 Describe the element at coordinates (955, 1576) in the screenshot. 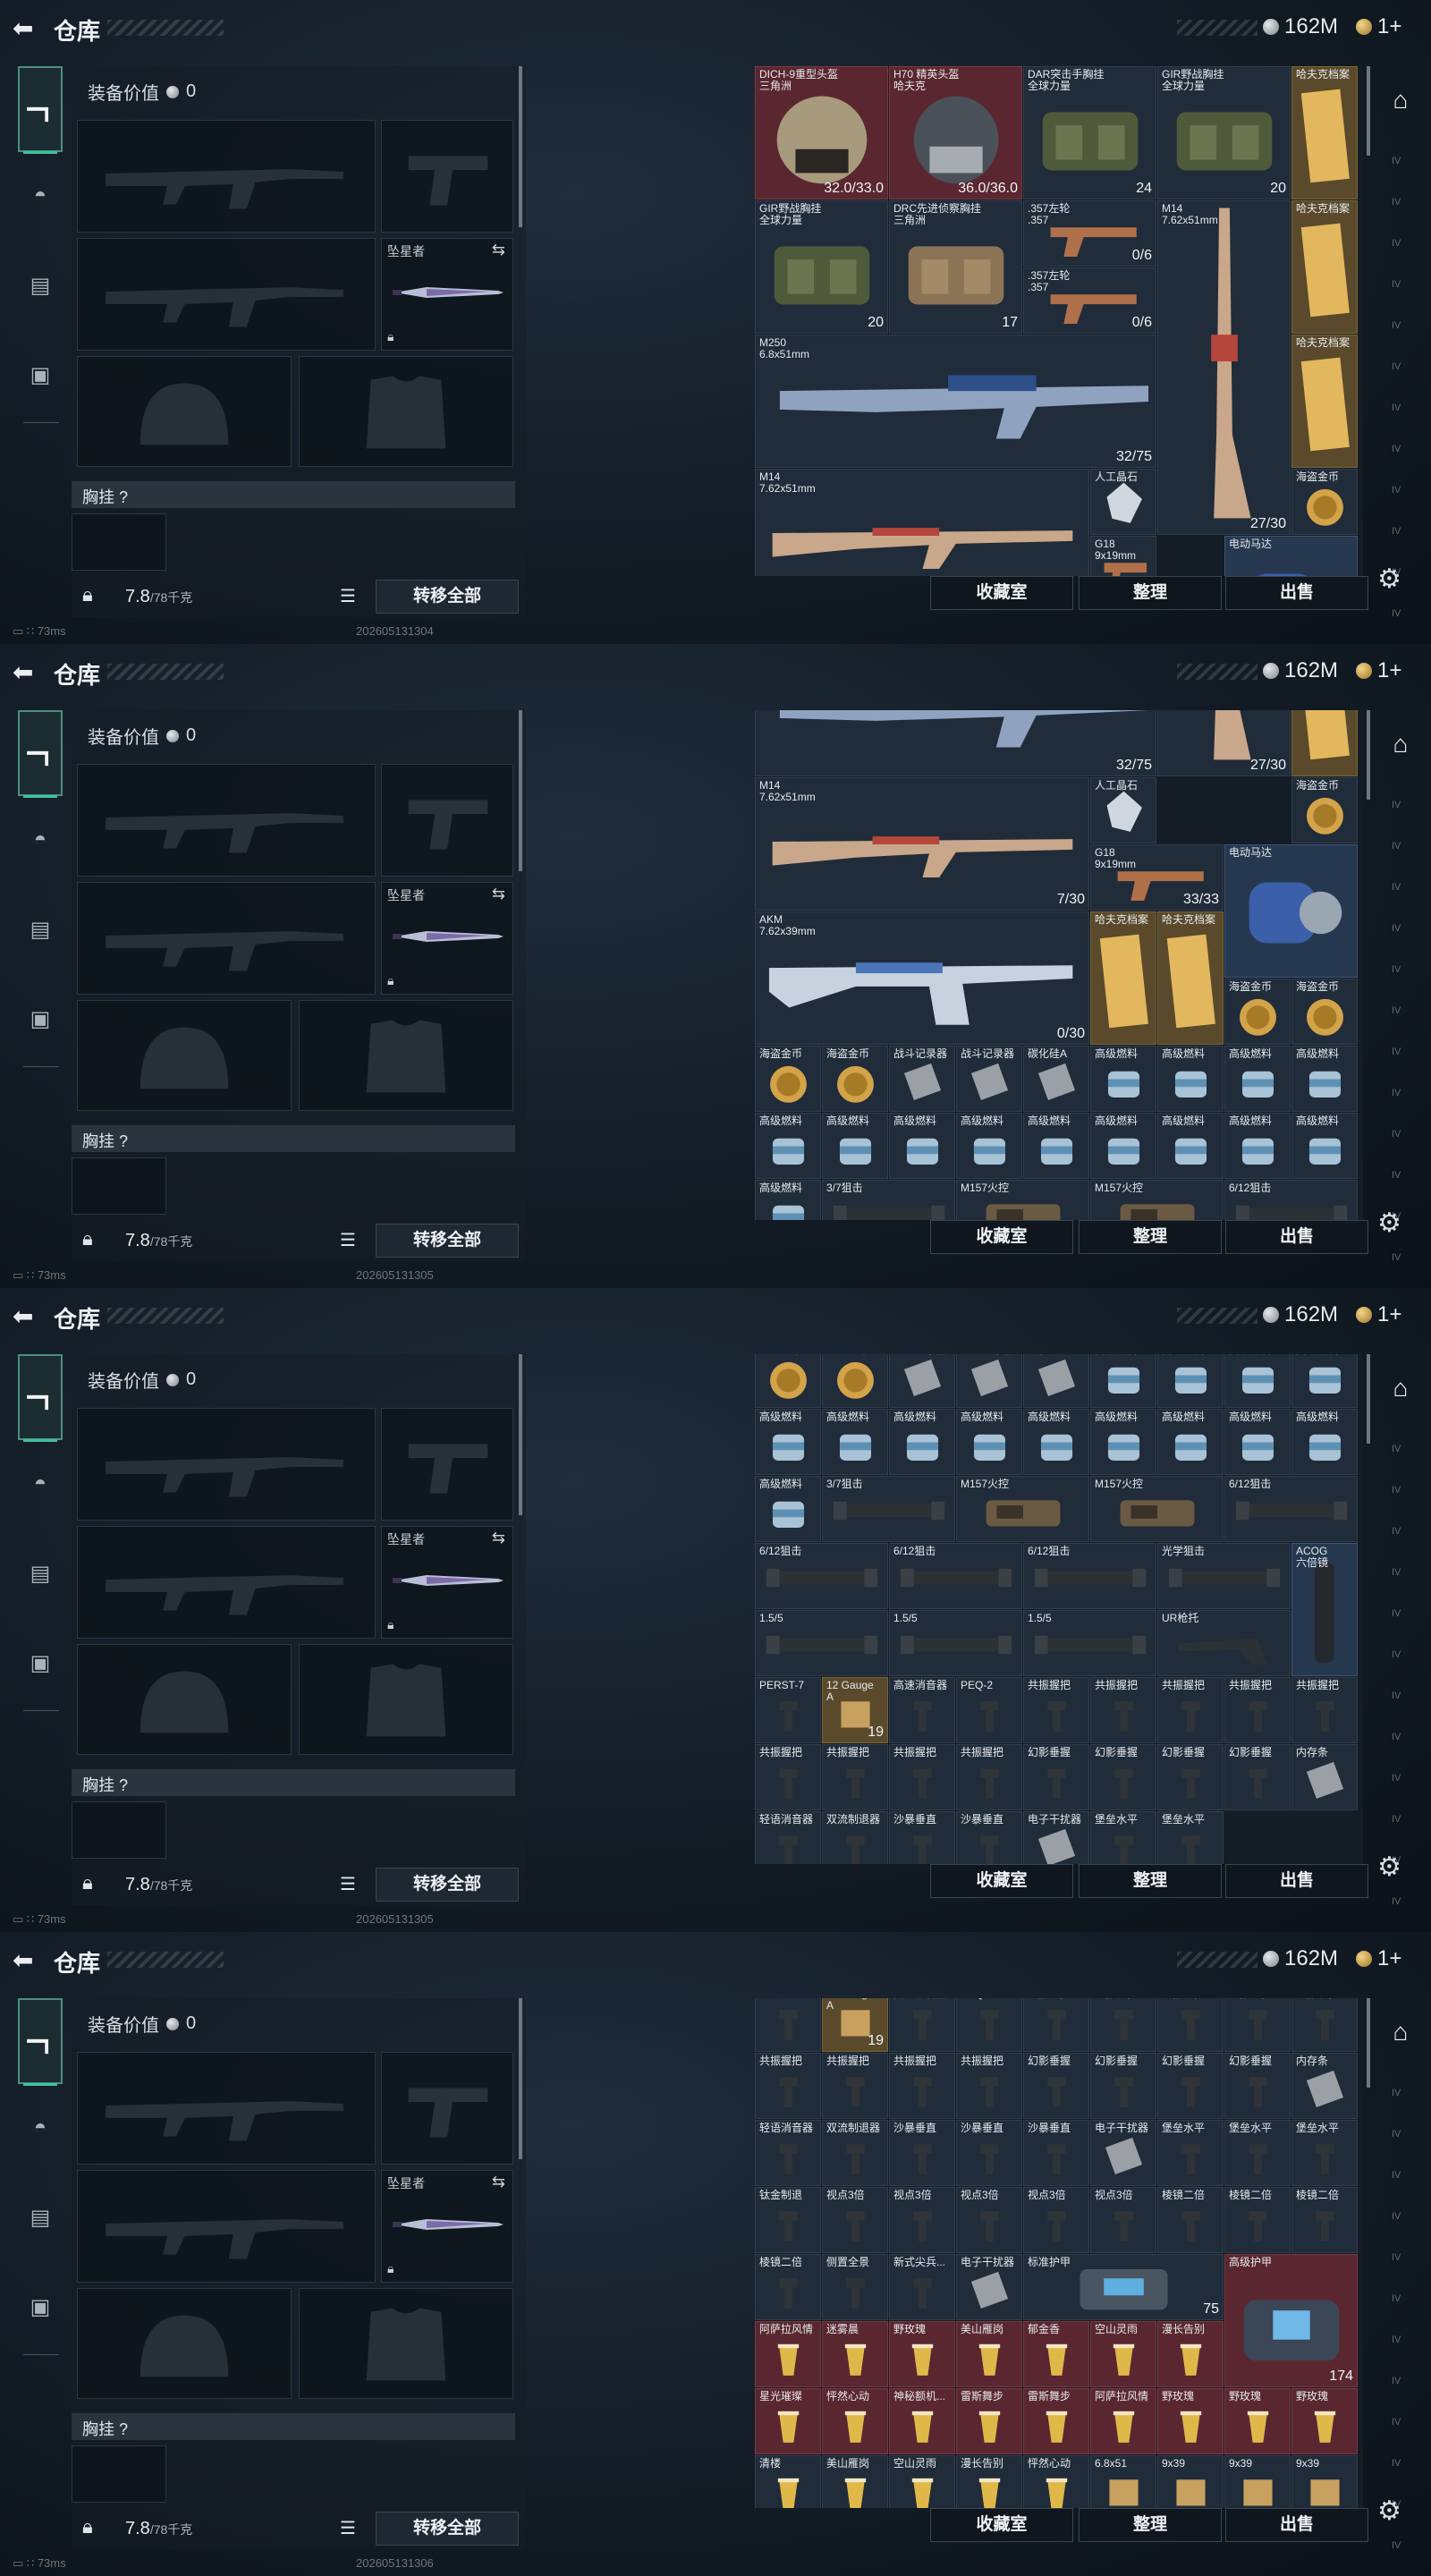

I see `inventory-item: 6/12狙击` at that location.